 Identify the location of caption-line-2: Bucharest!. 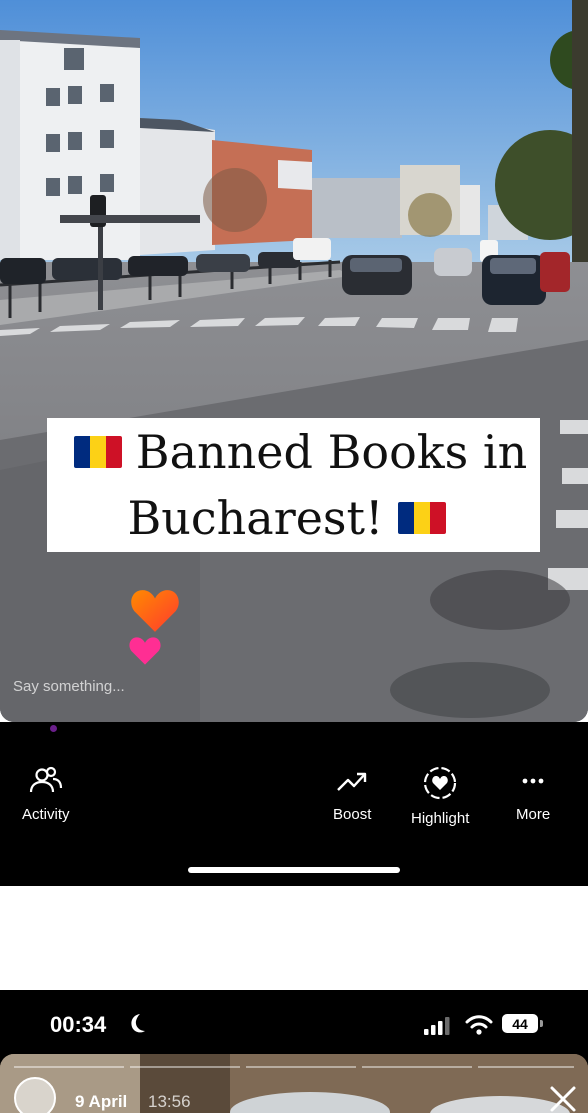
(293, 518).